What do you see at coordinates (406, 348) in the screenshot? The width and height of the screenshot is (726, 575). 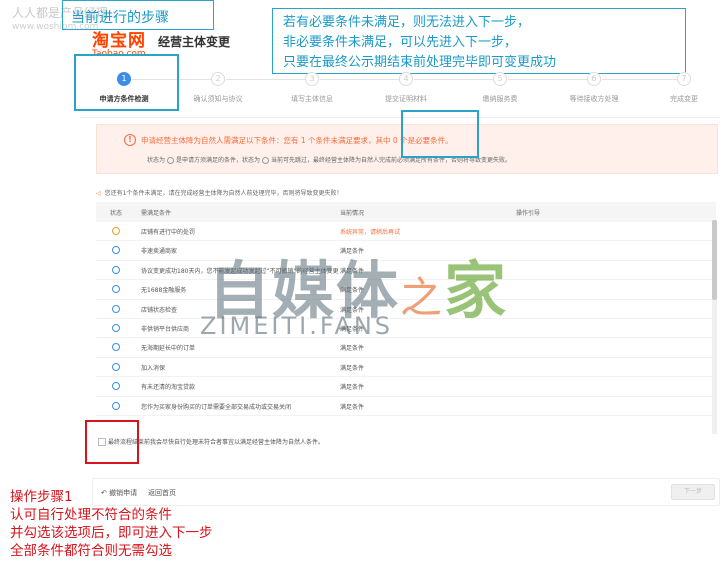 I see `table-row: 无海期延长中的订单 满足条件` at bounding box center [406, 348].